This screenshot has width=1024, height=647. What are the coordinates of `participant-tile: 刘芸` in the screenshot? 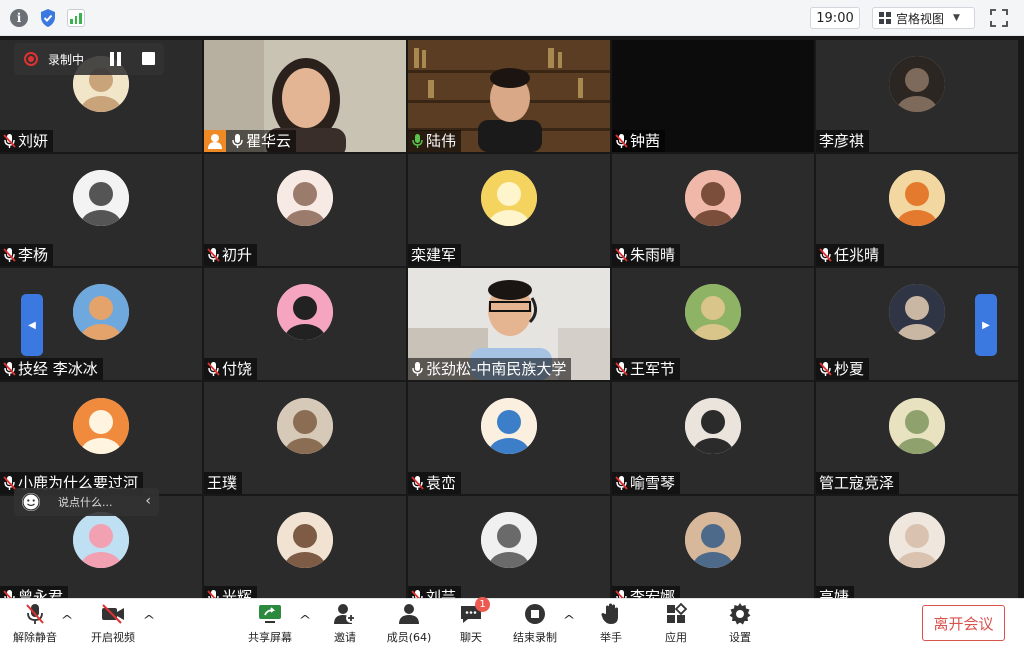 It's located at (509, 547).